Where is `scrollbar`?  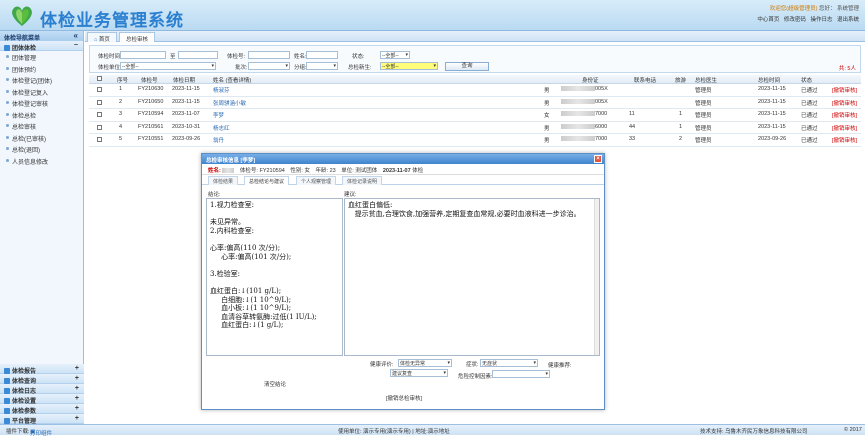 scrollbar is located at coordinates (596, 277).